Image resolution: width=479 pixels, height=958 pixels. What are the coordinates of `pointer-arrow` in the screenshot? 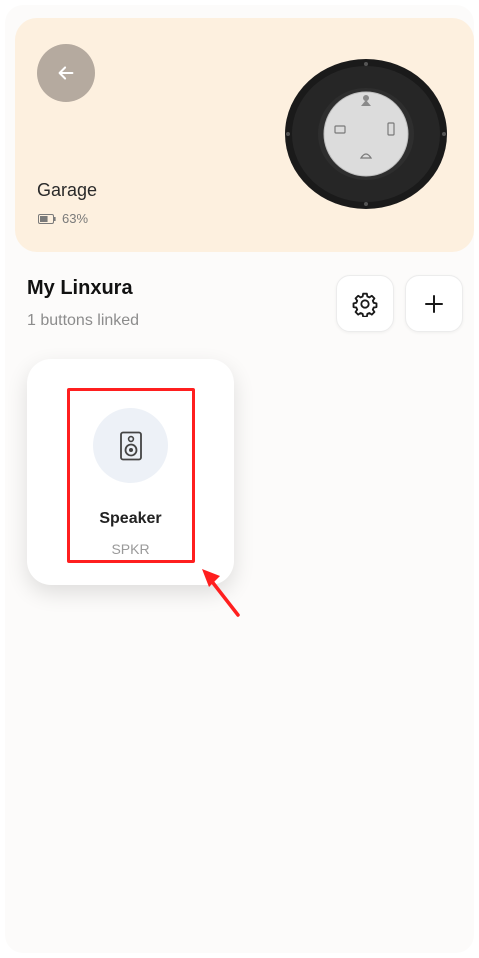 It's located at (221, 593).